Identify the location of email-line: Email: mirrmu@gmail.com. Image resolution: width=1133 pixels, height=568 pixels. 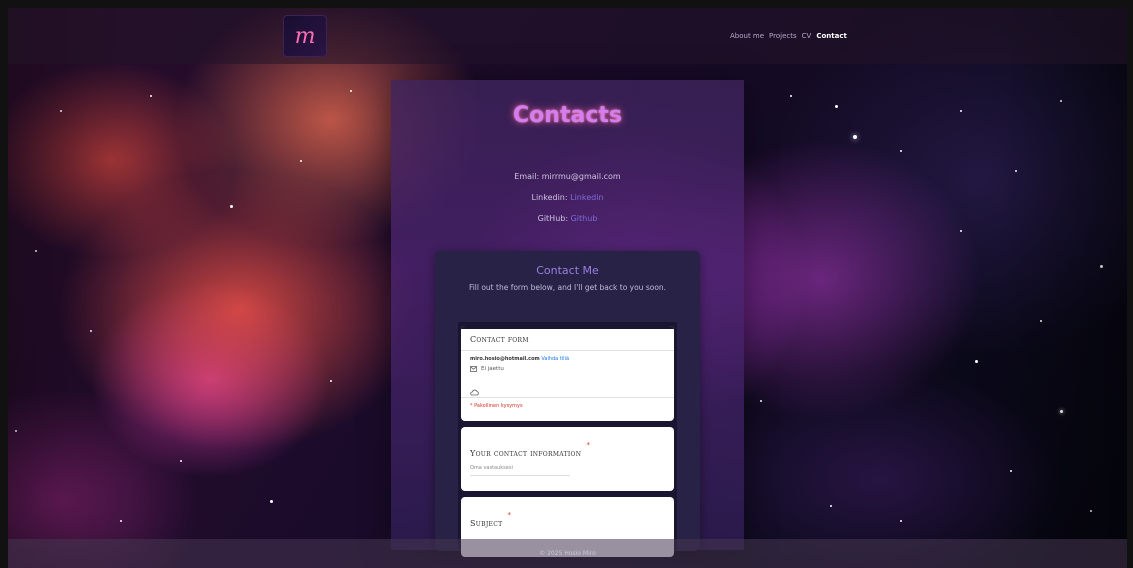
(567, 176).